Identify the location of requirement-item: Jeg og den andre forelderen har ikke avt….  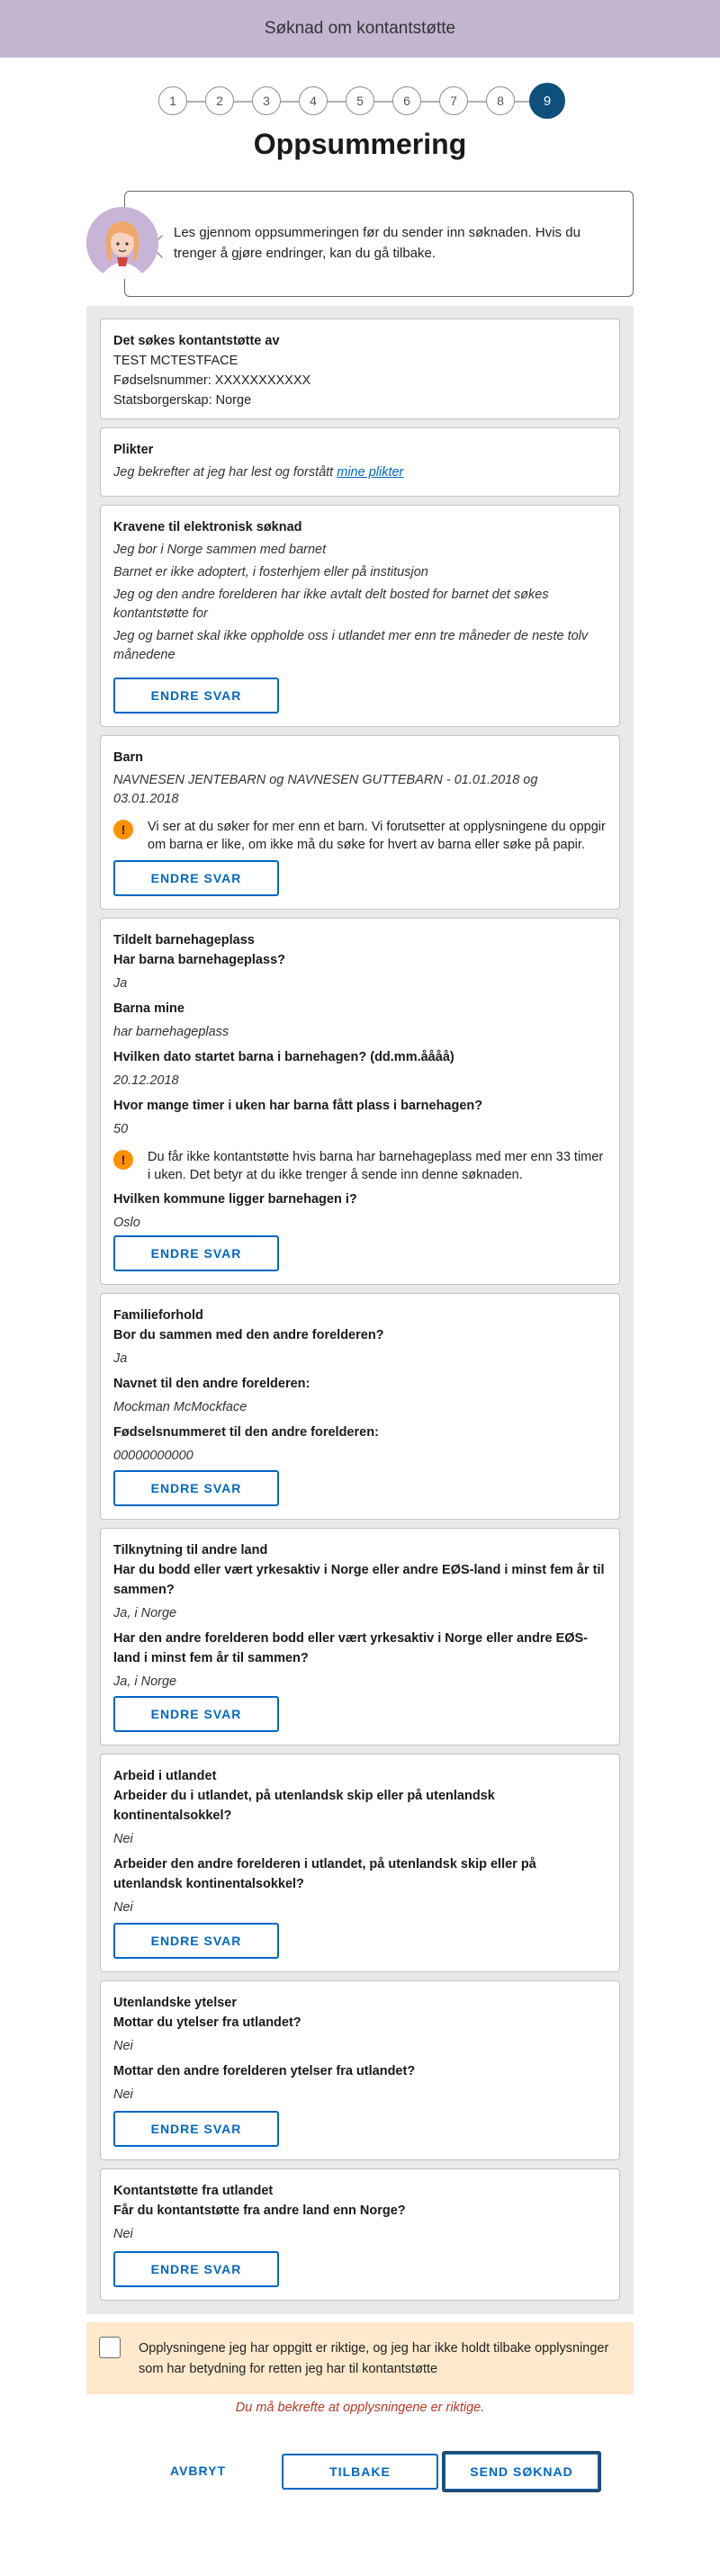
(331, 605).